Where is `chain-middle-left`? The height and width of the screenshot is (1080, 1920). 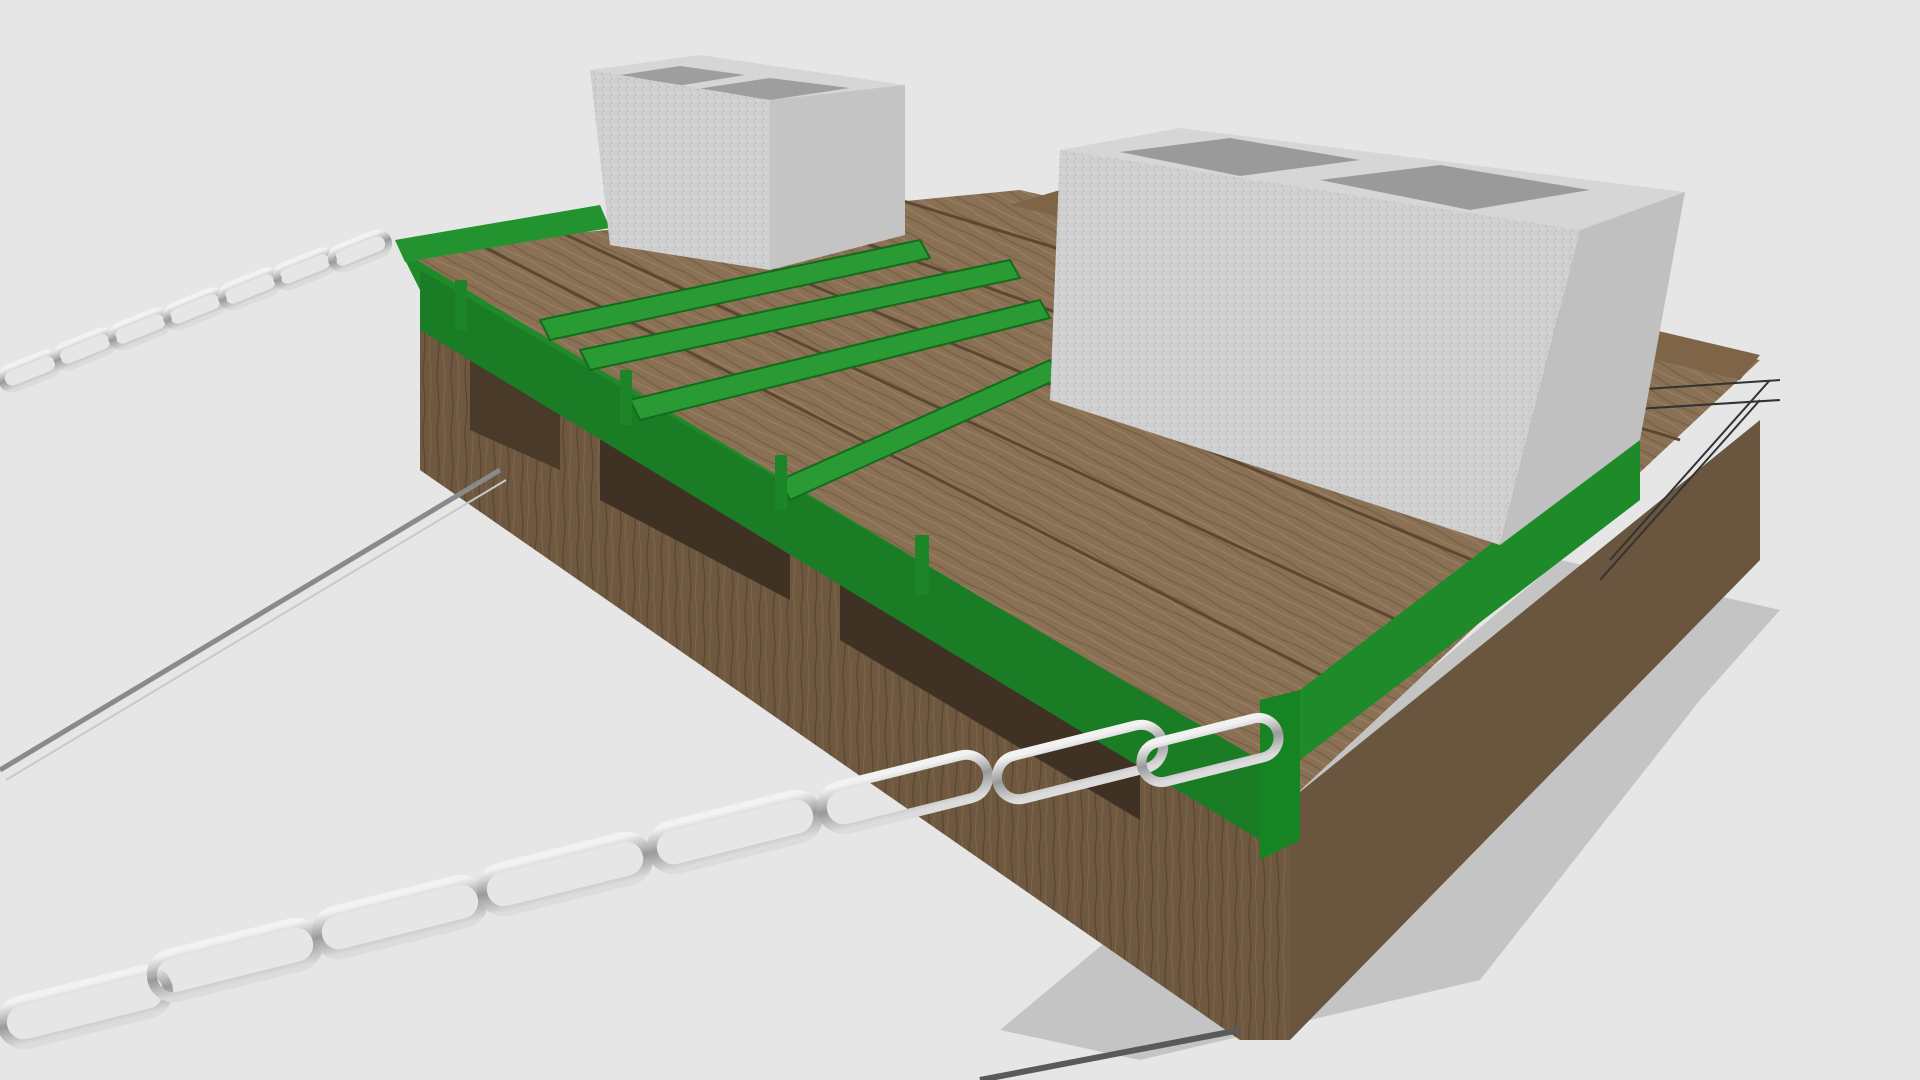
chain-middle-left is located at coordinates (253, 624).